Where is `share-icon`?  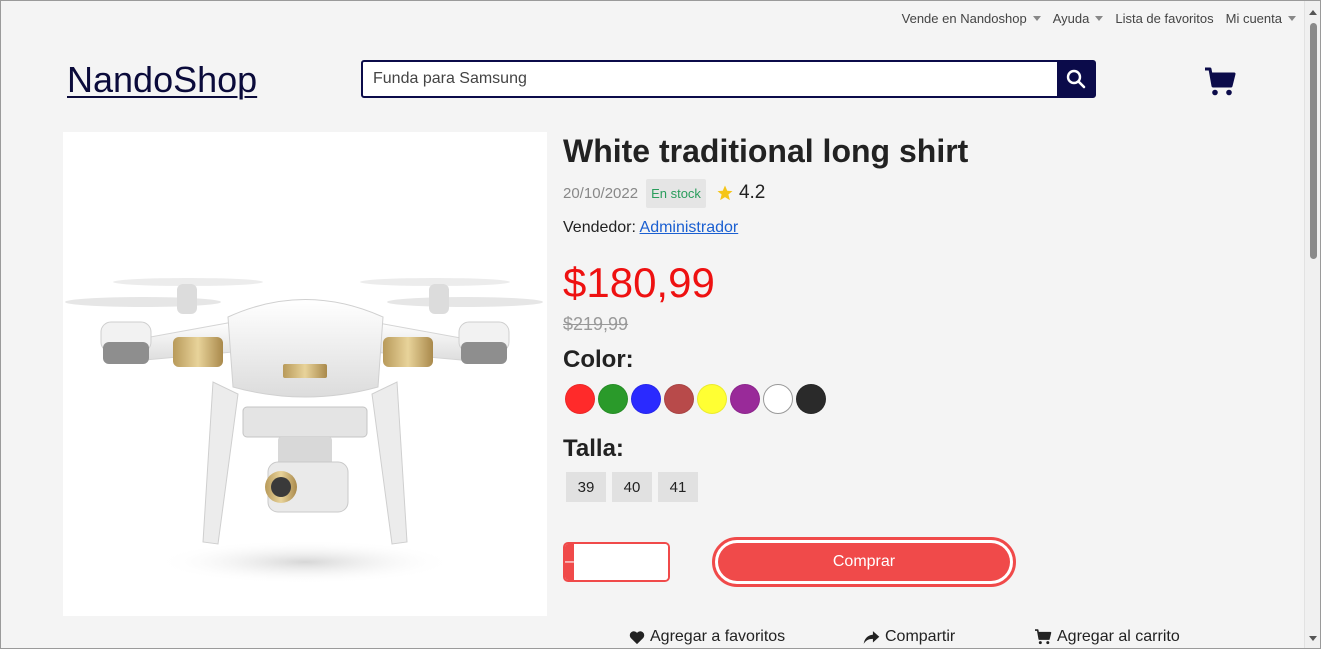 share-icon is located at coordinates (871, 637).